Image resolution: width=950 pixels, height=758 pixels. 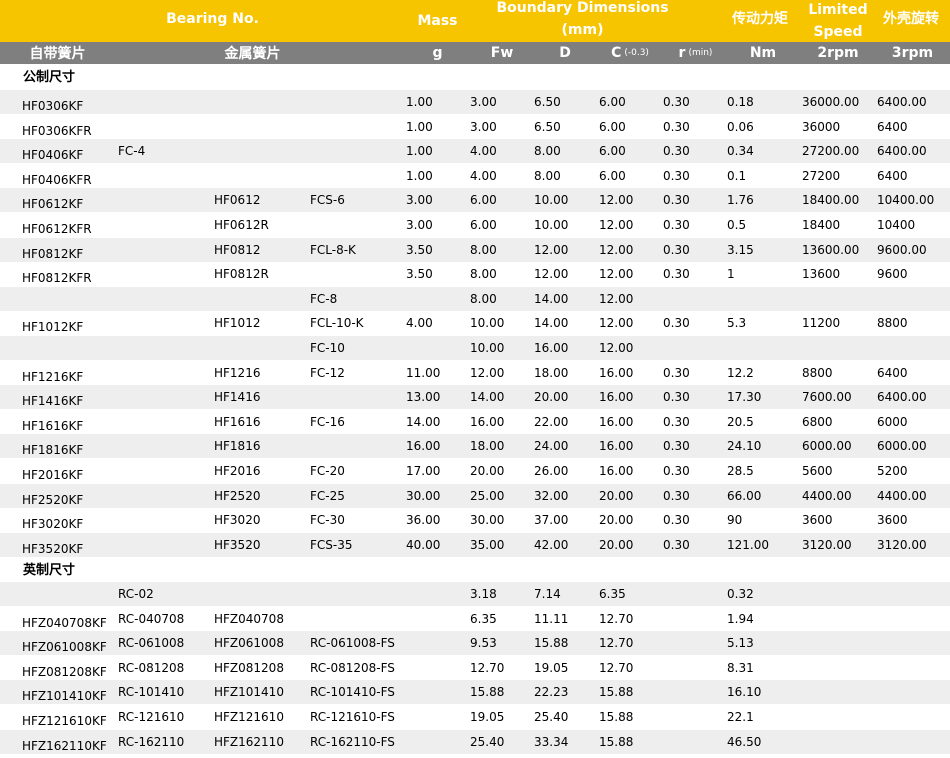 I want to click on section-metric: 公制尺寸, so click(x=49, y=77).